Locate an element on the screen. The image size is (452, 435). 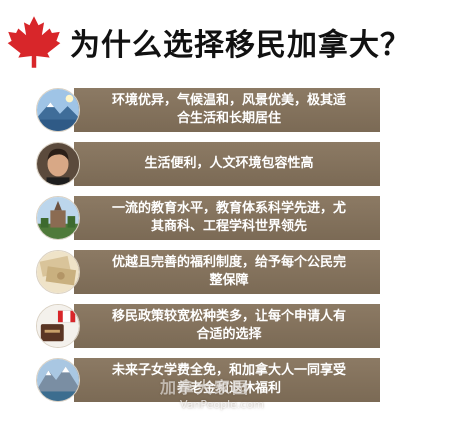
reason-banner: 生活便利，人文环境包容性高 is located at coordinates (227, 164).